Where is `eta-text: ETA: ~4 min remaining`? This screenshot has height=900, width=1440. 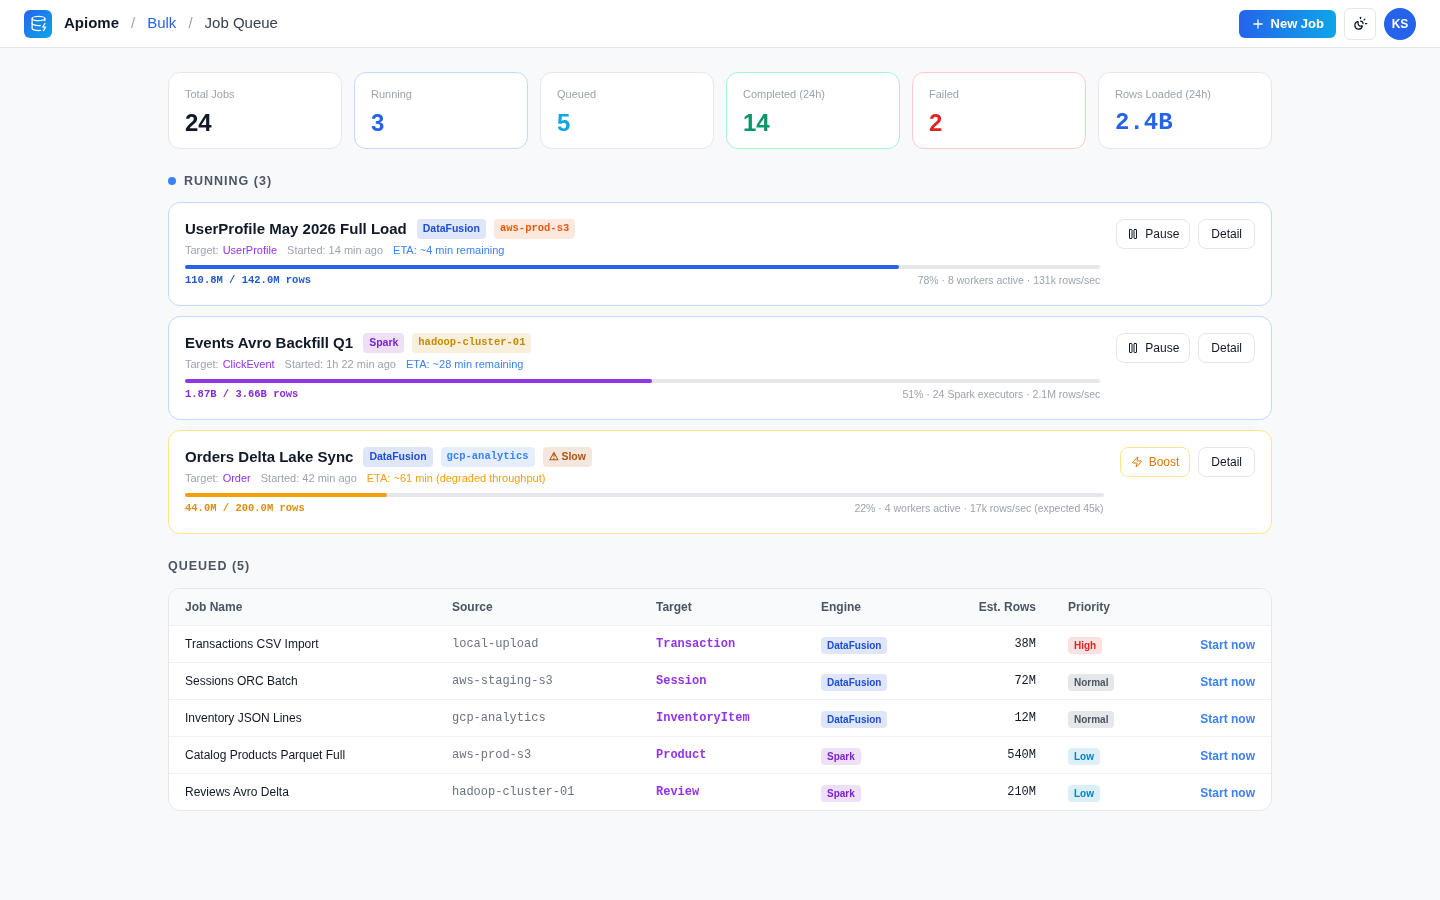 eta-text: ETA: ~4 min remaining is located at coordinates (449, 250).